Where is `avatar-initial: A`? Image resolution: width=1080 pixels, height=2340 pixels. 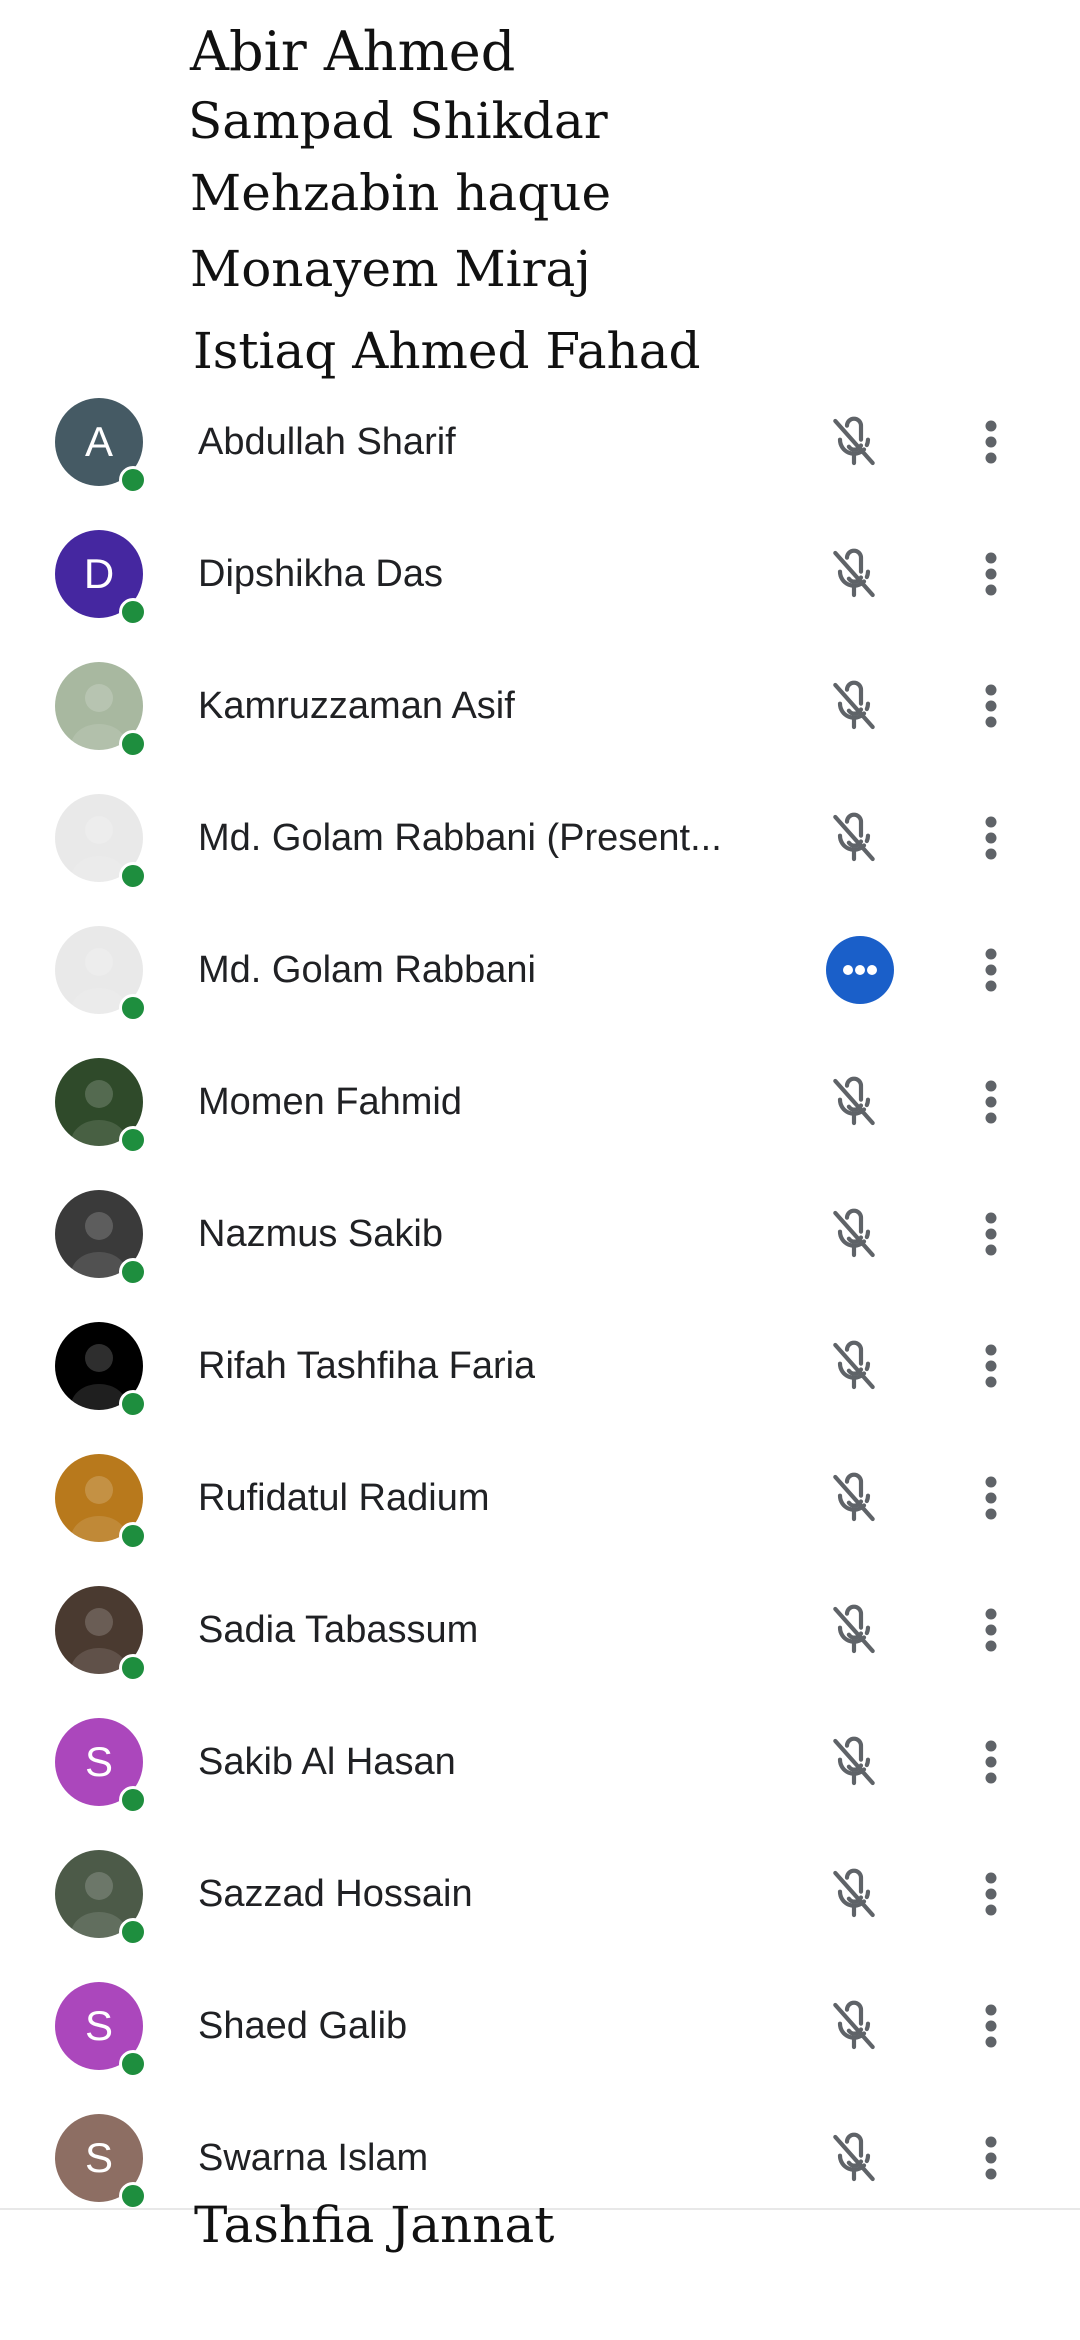 avatar-initial: A is located at coordinates (98, 441).